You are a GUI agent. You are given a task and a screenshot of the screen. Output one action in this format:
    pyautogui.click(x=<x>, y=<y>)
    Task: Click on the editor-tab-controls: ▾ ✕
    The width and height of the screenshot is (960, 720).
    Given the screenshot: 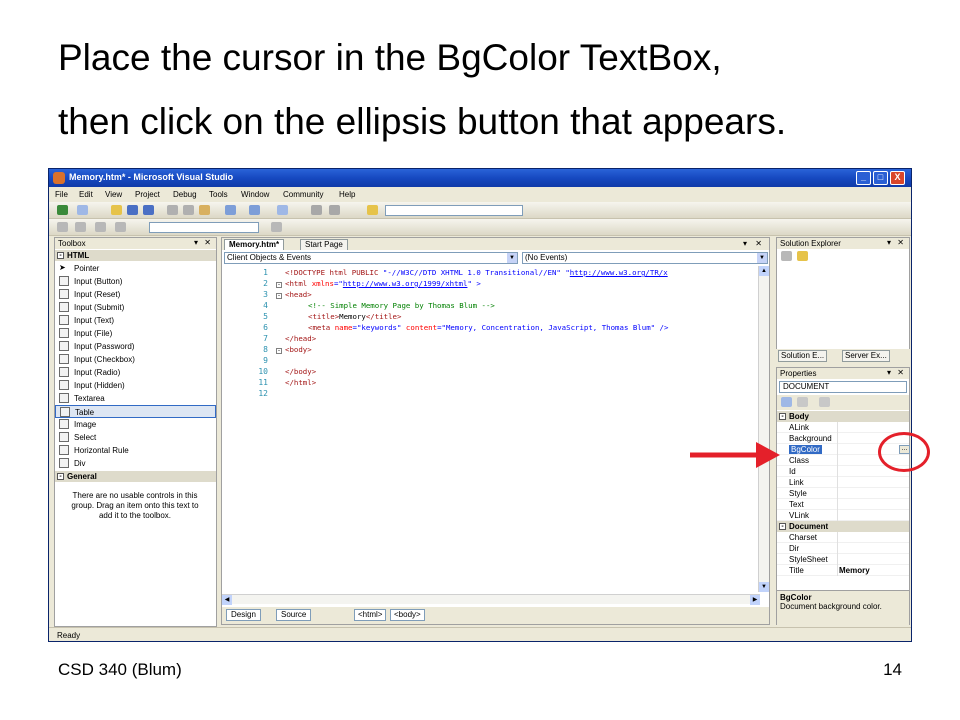 What is the action you would take?
    pyautogui.click(x=754, y=243)
    